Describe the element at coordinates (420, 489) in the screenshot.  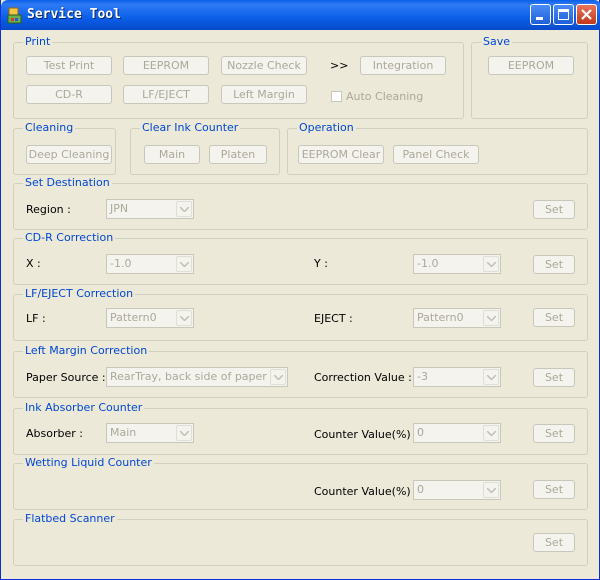
I see `wetting-counter-value: 0` at that location.